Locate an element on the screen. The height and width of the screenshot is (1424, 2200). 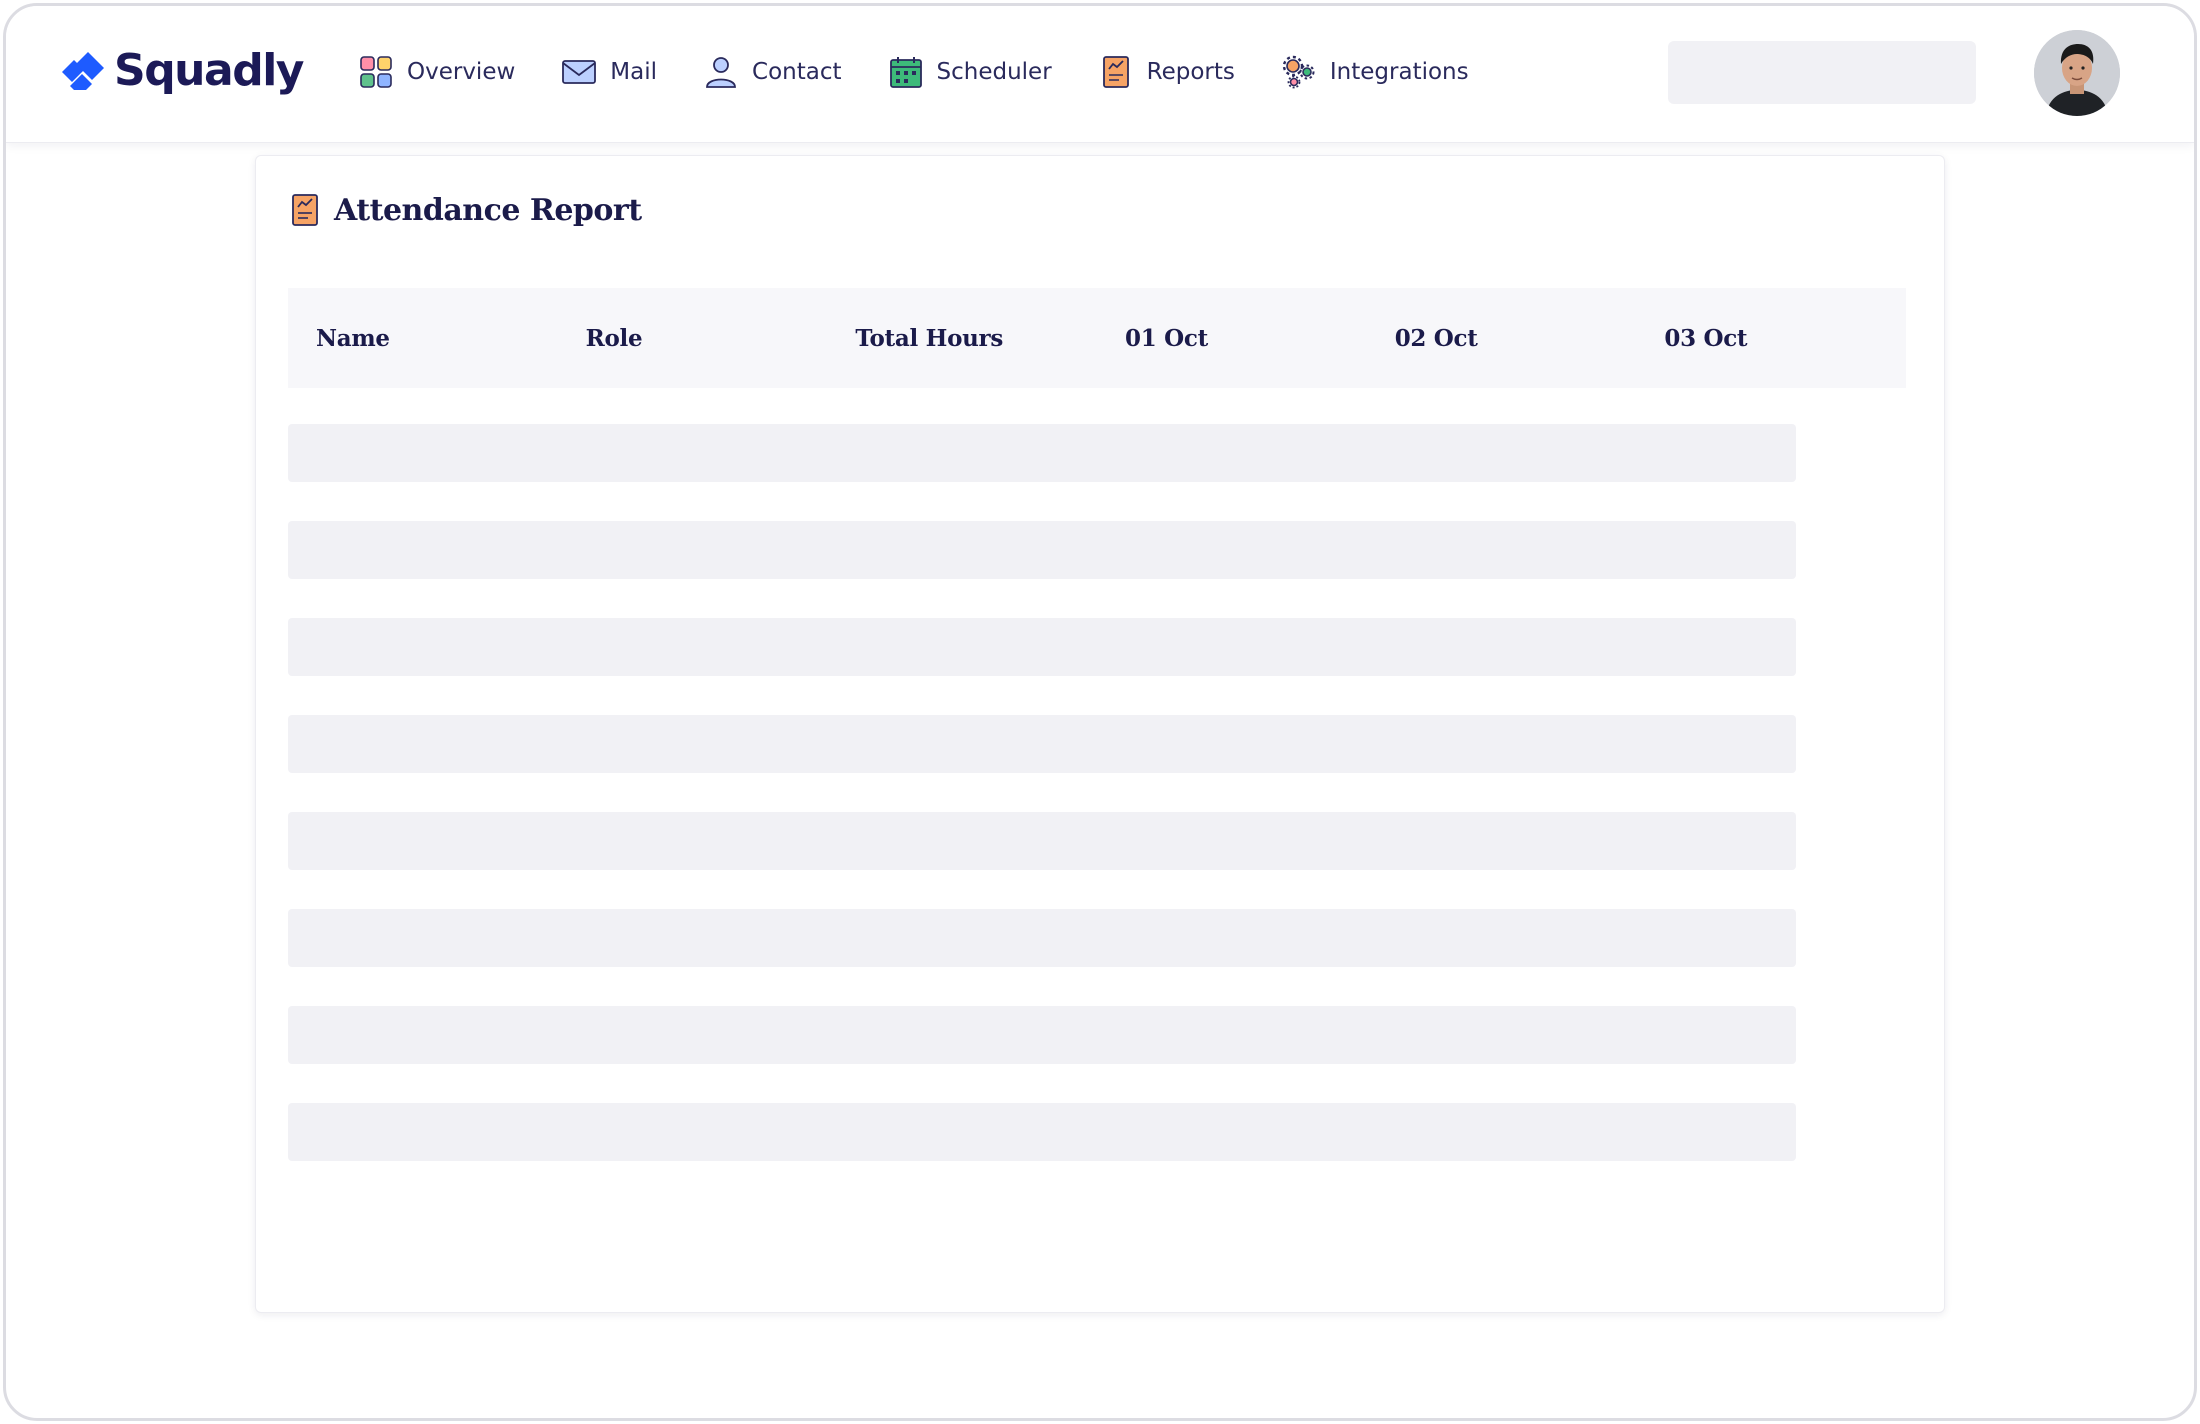
nav-item-overview: Overview is located at coordinates (436, 72).